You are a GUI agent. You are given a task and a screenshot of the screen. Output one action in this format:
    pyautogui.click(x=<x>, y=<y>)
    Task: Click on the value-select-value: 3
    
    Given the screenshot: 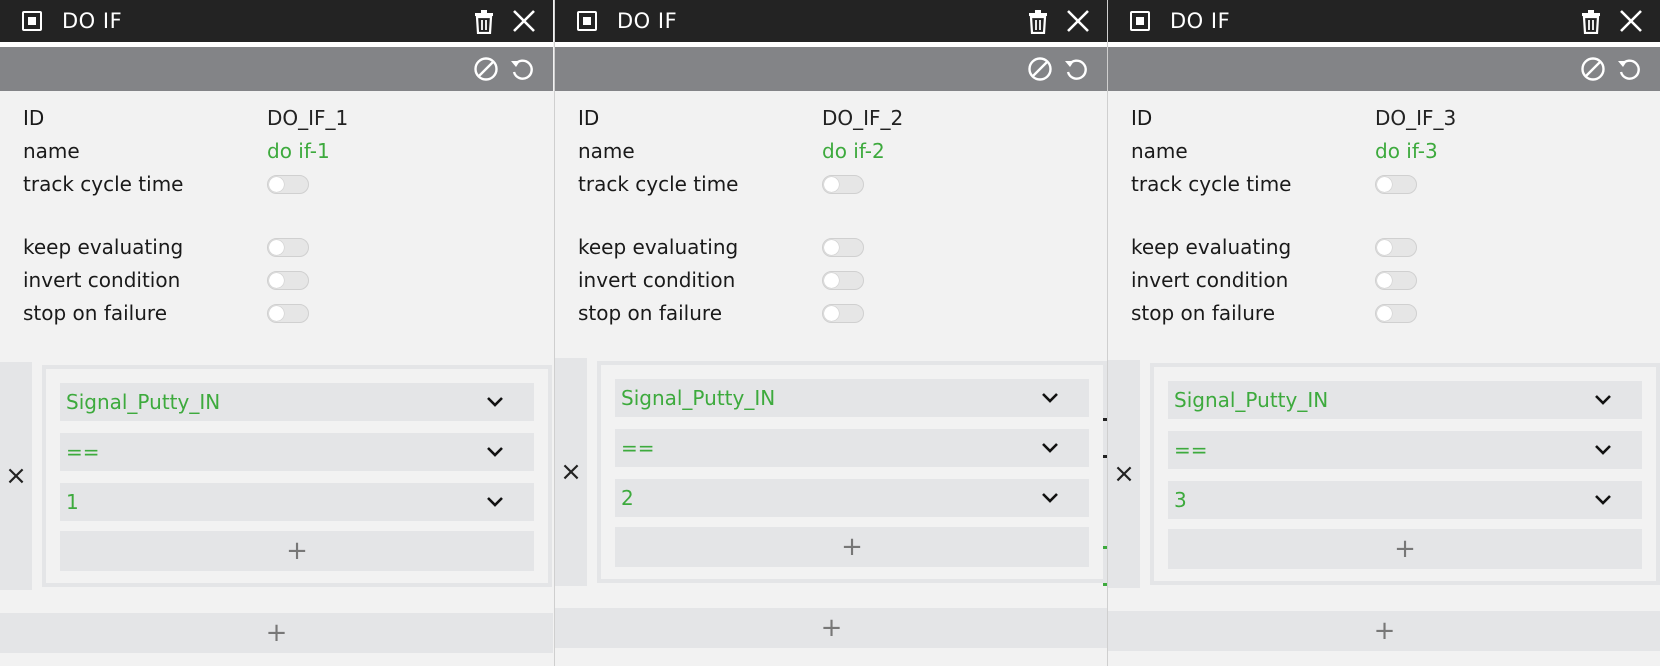 What is the action you would take?
    pyautogui.click(x=1180, y=500)
    